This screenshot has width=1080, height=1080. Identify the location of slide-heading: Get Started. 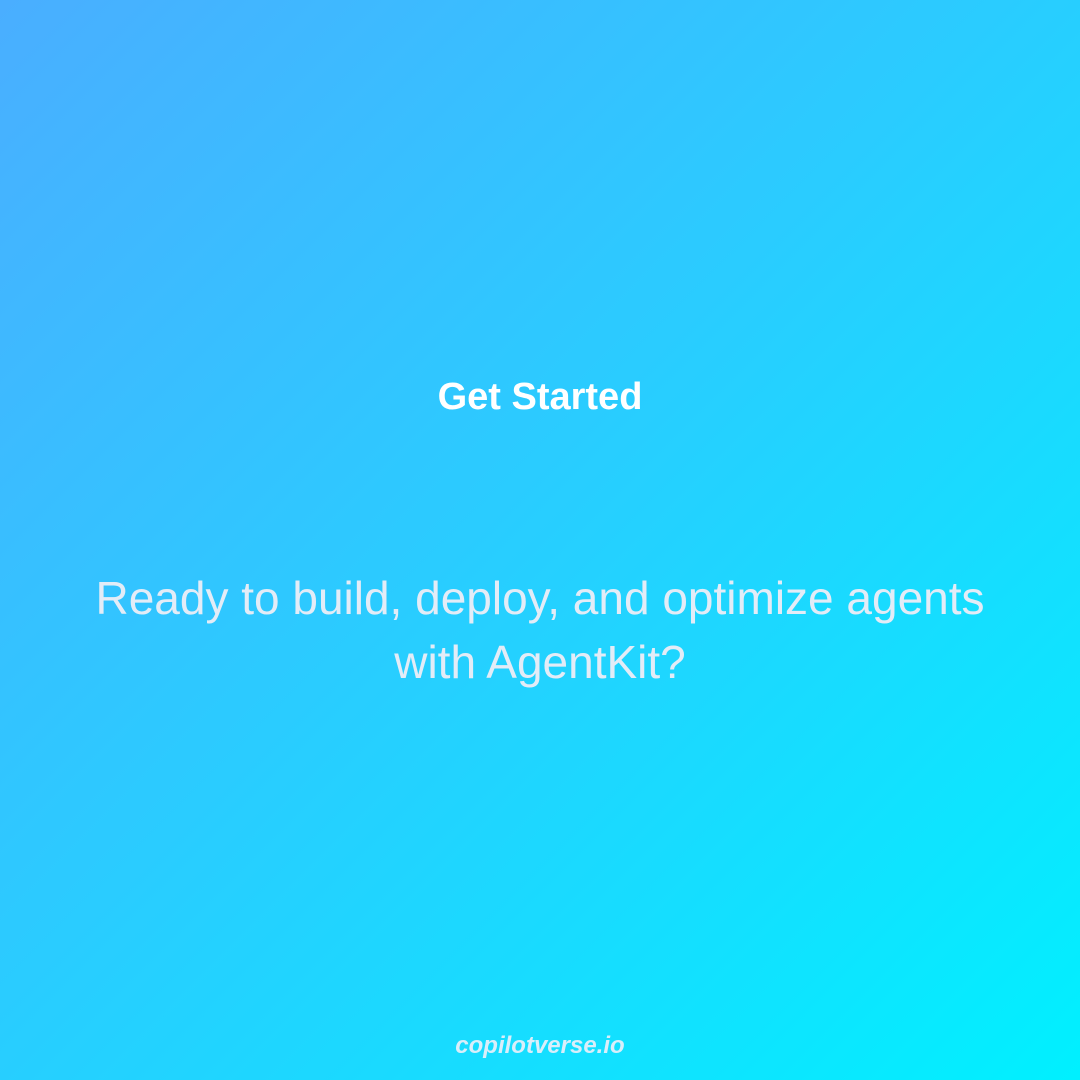
(540, 397).